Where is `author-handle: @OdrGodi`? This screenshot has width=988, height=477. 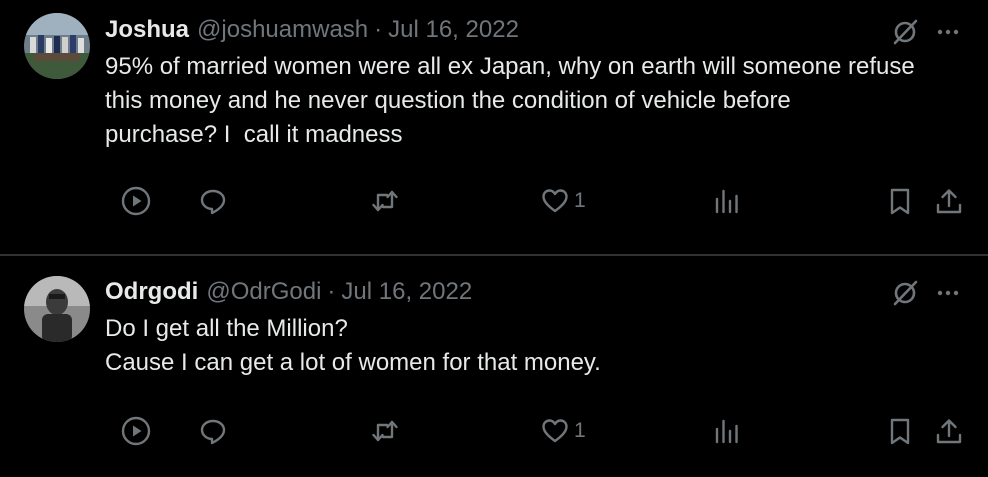 author-handle: @OdrGodi is located at coordinates (263, 292).